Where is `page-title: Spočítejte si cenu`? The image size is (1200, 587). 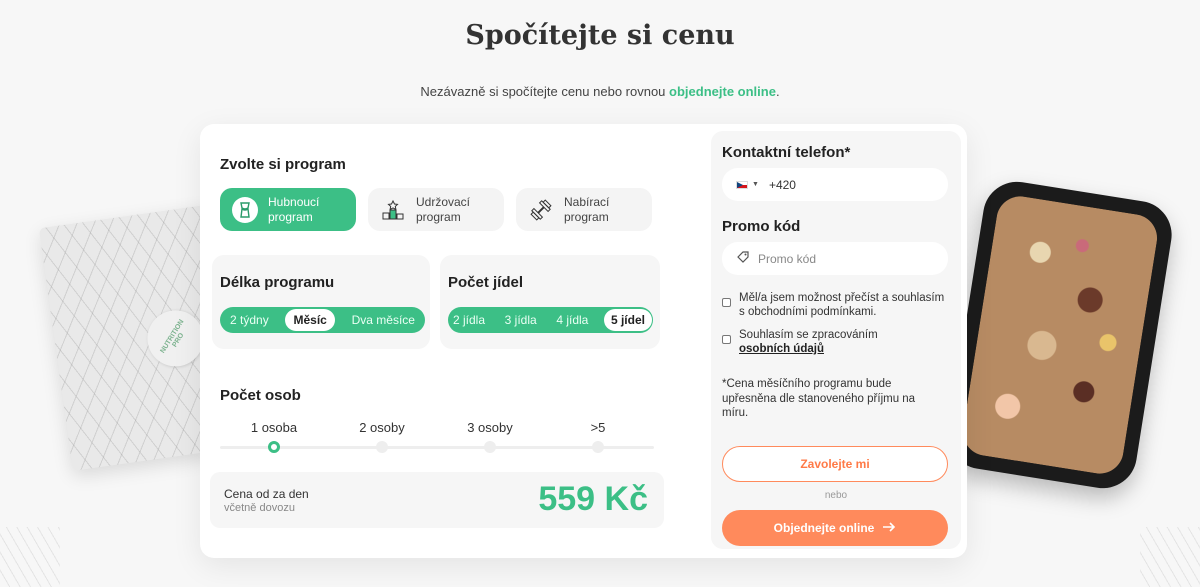
page-title: Spočítejte si cenu is located at coordinates (600, 35).